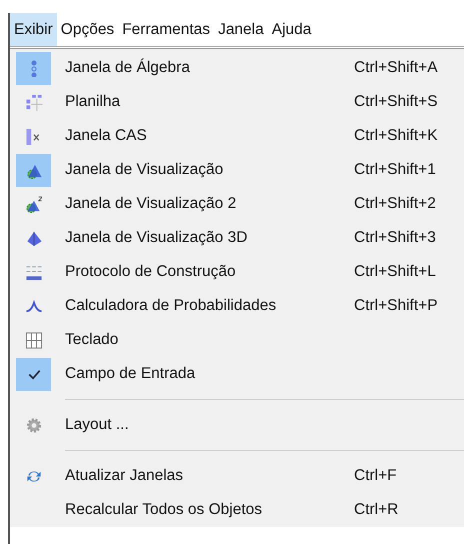 The height and width of the screenshot is (544, 464). I want to click on dots-icon, so click(33, 68).